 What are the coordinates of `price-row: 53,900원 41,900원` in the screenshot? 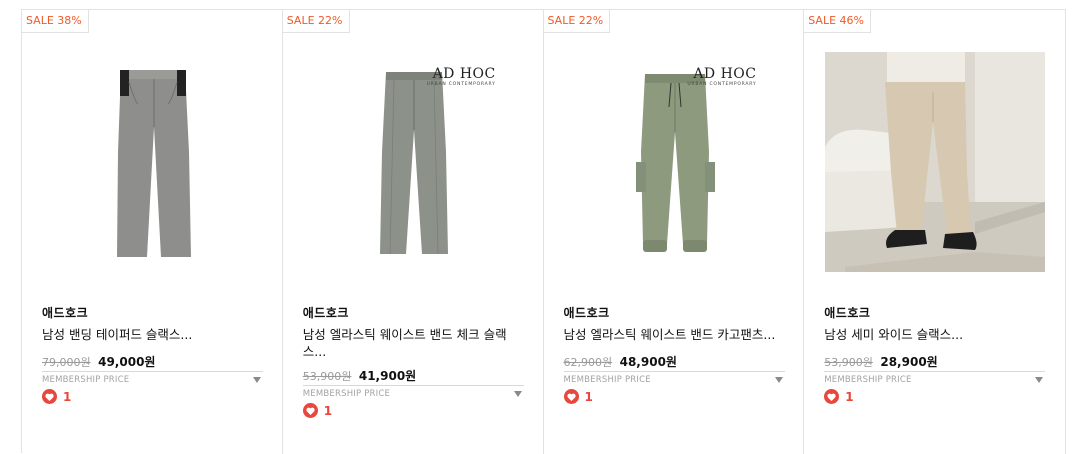 It's located at (359, 375).